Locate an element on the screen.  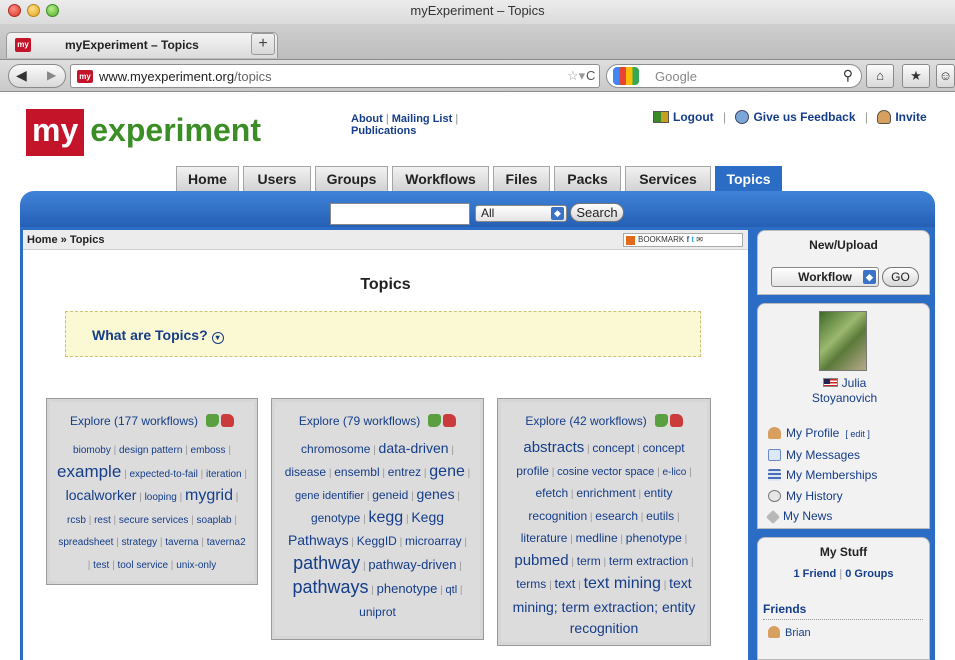
home-icon: ⌂ is located at coordinates (880, 76).